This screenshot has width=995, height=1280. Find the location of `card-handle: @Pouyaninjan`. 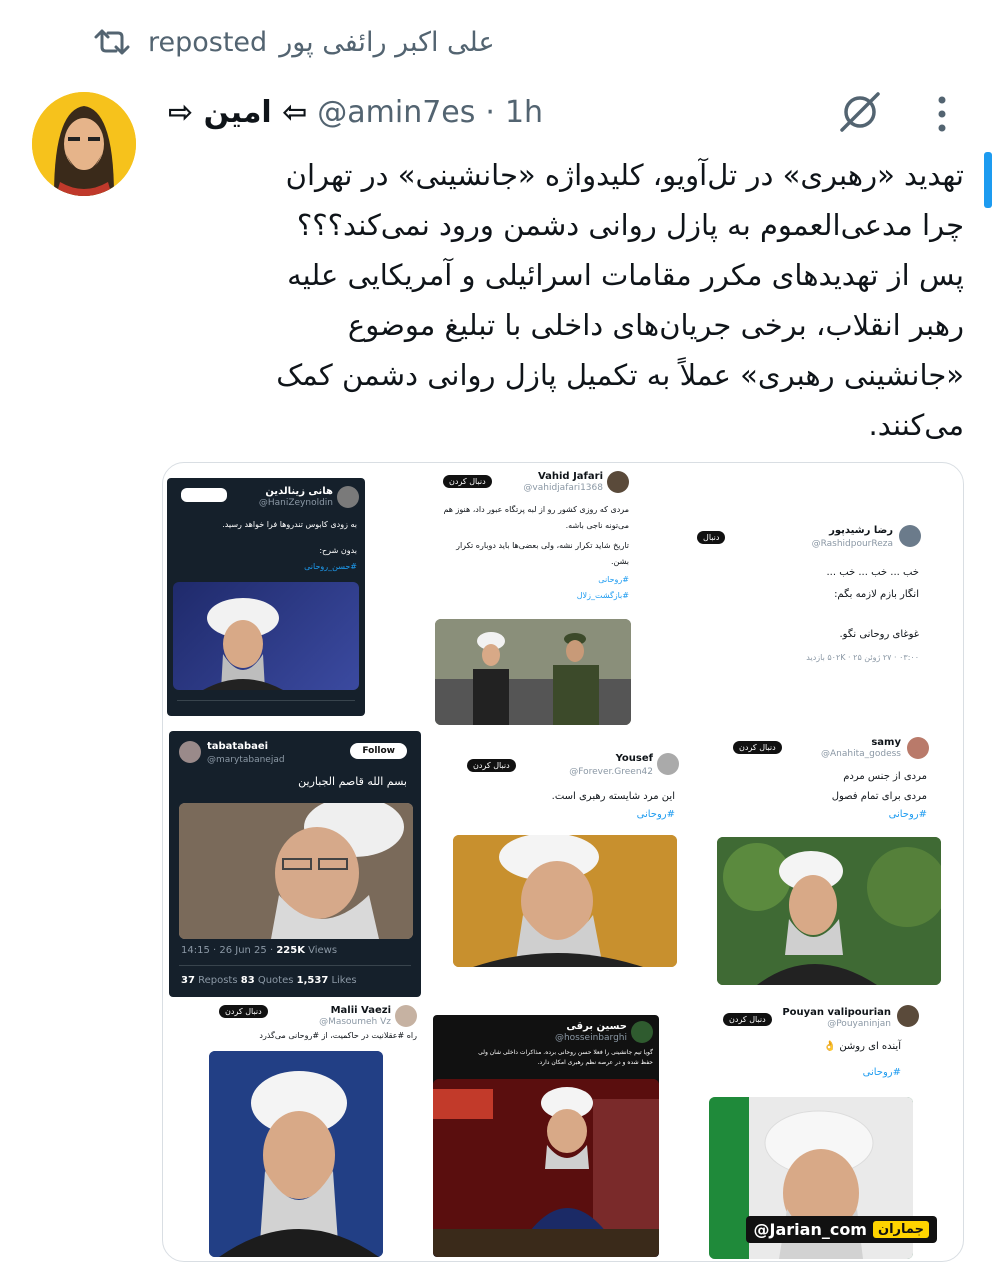

card-handle: @Pouyaninjan is located at coordinates (859, 1024).